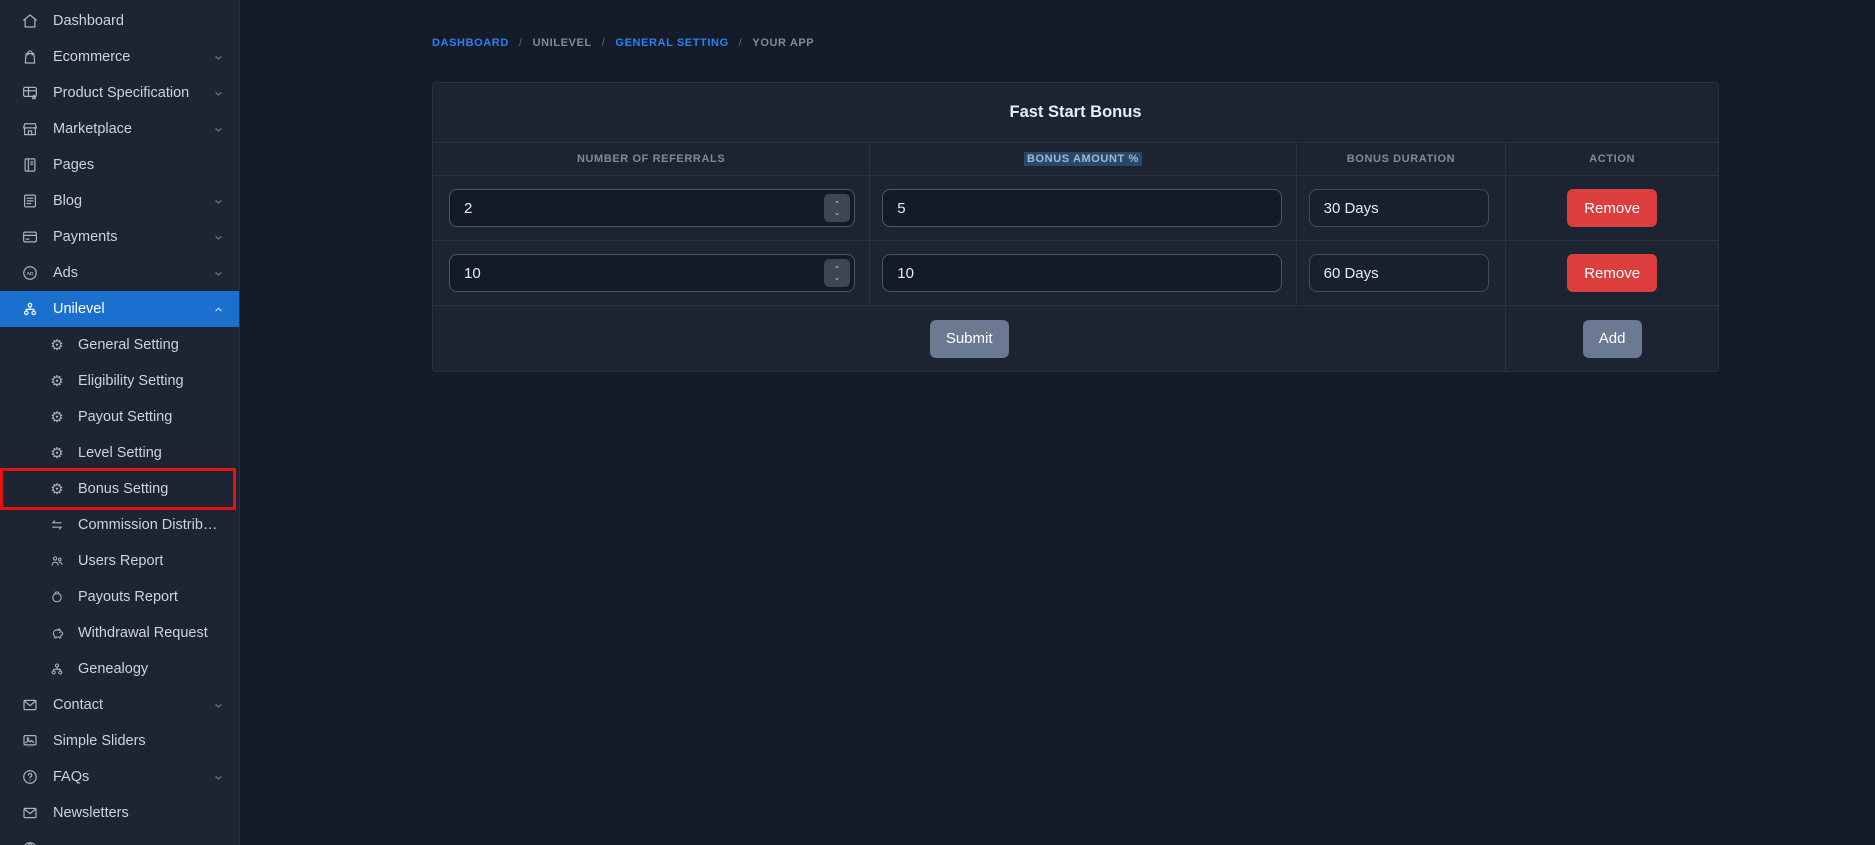 Image resolution: width=1875 pixels, height=845 pixels. I want to click on sidebar-item-unilevel: Unilevel, so click(119, 309).